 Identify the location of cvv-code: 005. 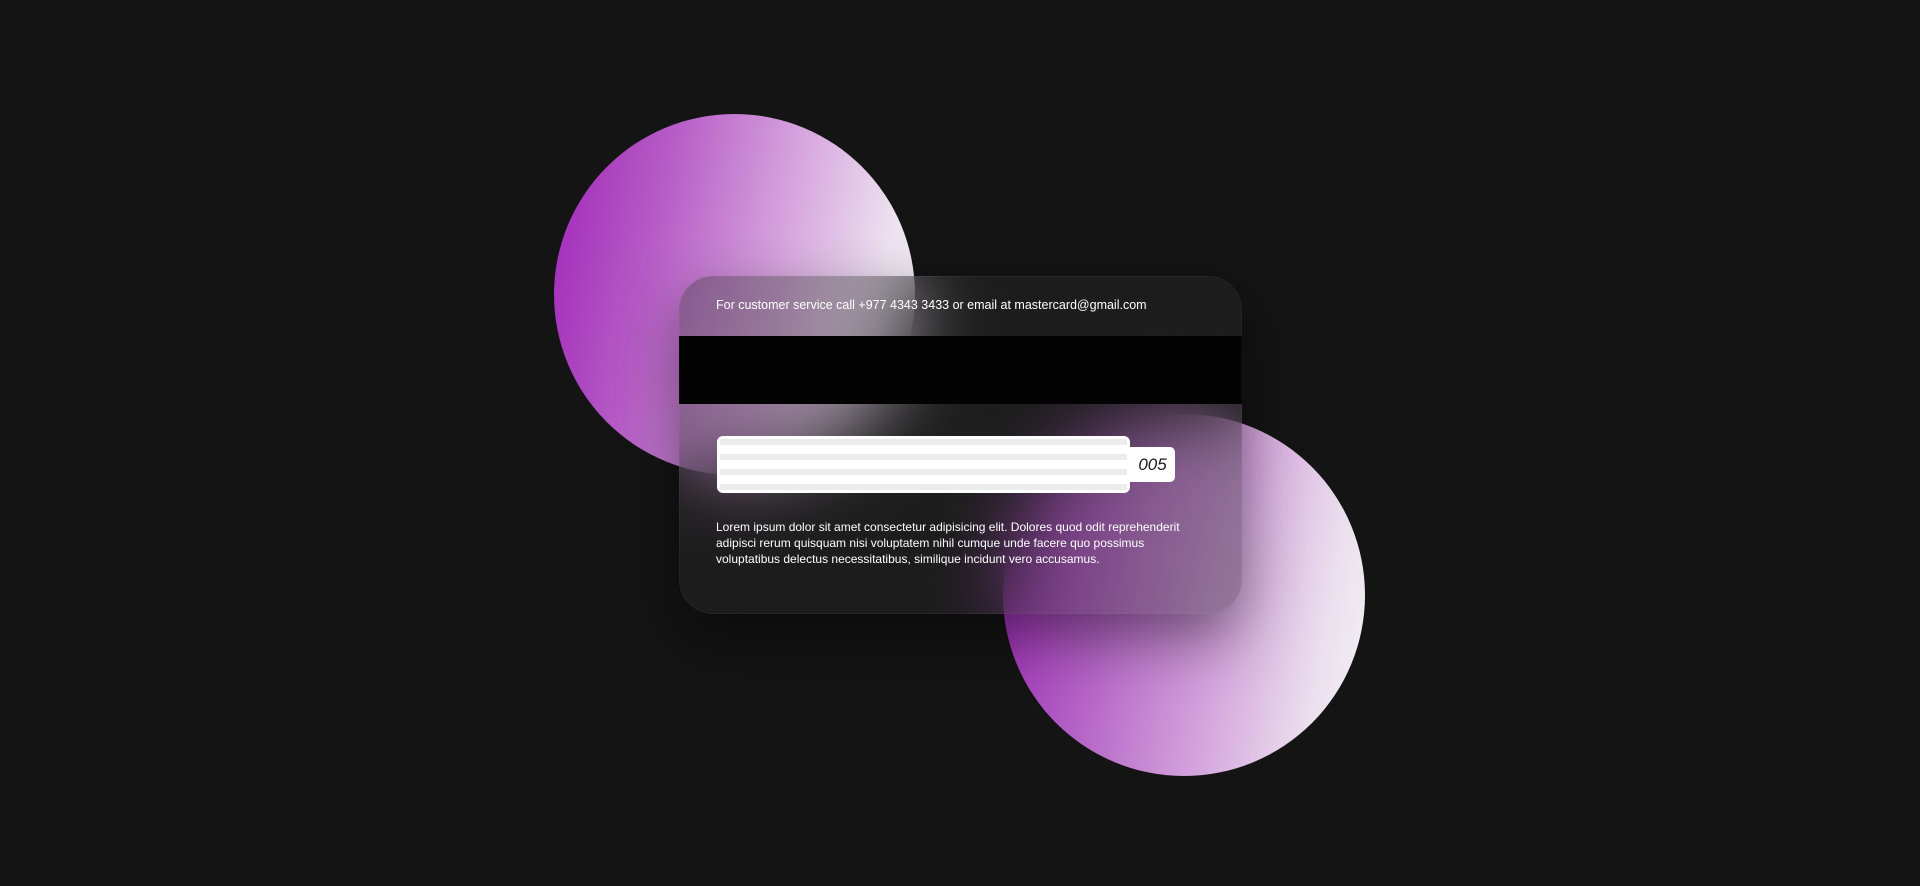
(1152, 464).